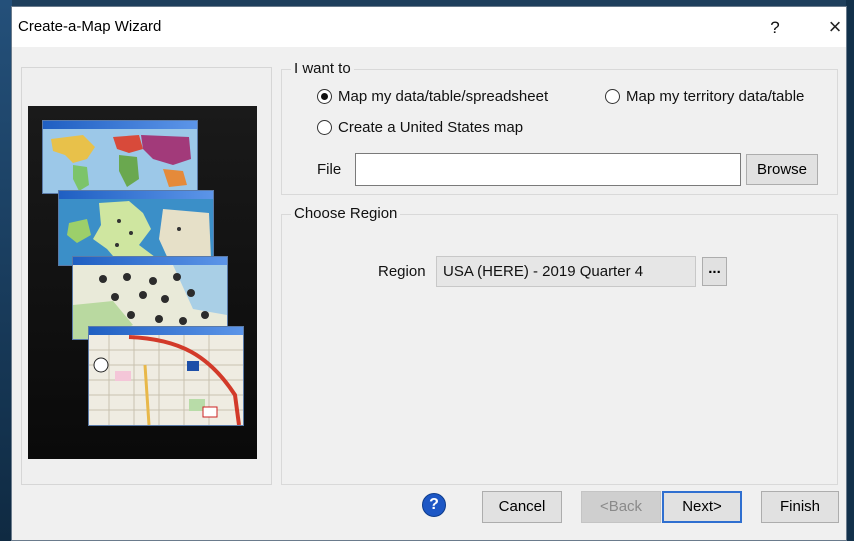 The height and width of the screenshot is (541, 854). I want to click on radio-create-us-map, so click(324, 127).